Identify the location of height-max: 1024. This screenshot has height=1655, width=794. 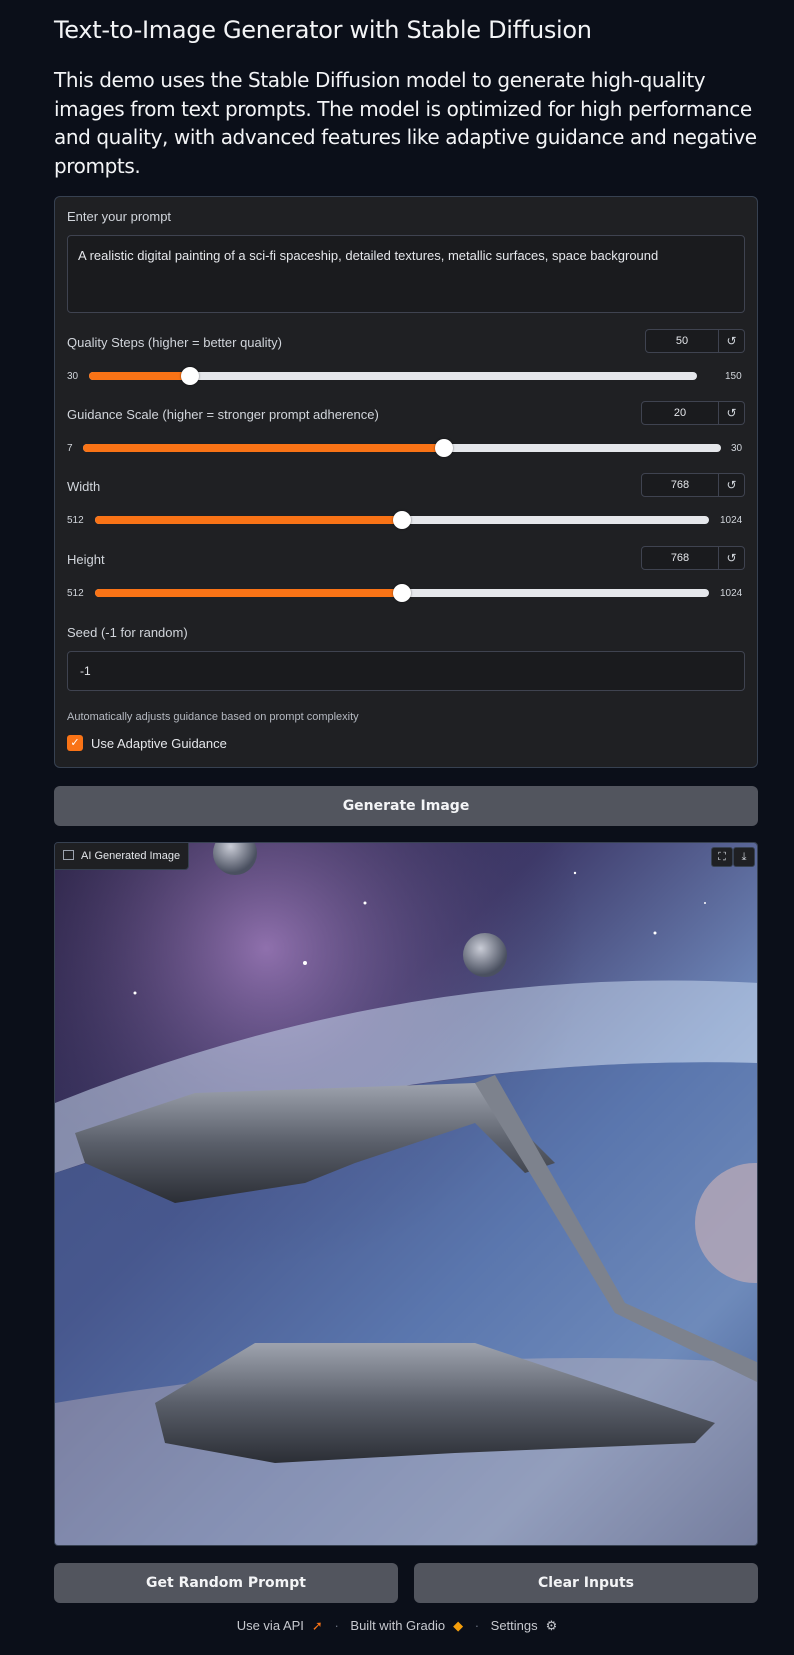
(731, 593).